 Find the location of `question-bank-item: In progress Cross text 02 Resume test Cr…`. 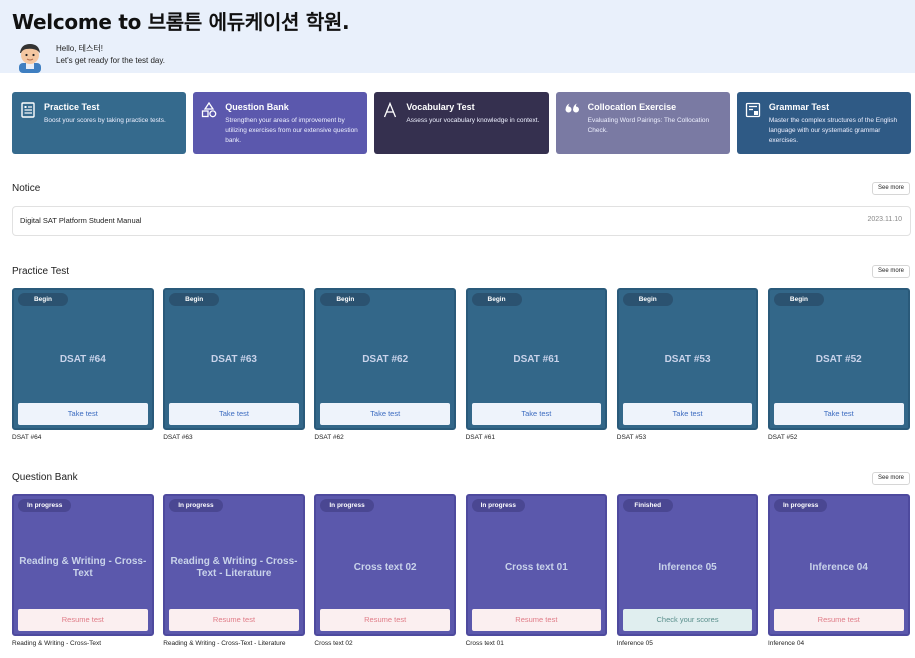

question-bank-item: In progress Cross text 02 Resume test Cr… is located at coordinates (385, 570).